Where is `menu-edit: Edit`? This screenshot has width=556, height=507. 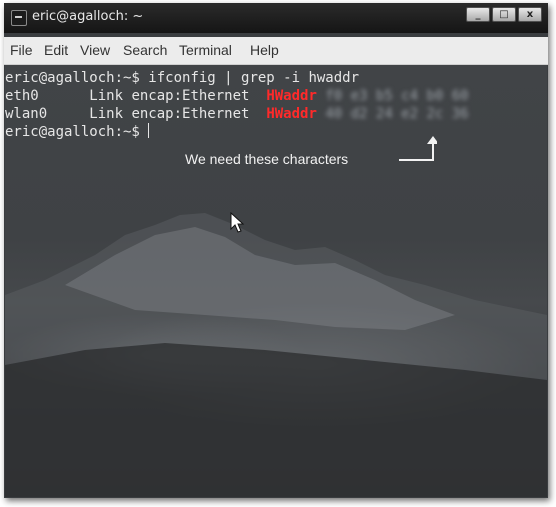 menu-edit: Edit is located at coordinates (56, 50).